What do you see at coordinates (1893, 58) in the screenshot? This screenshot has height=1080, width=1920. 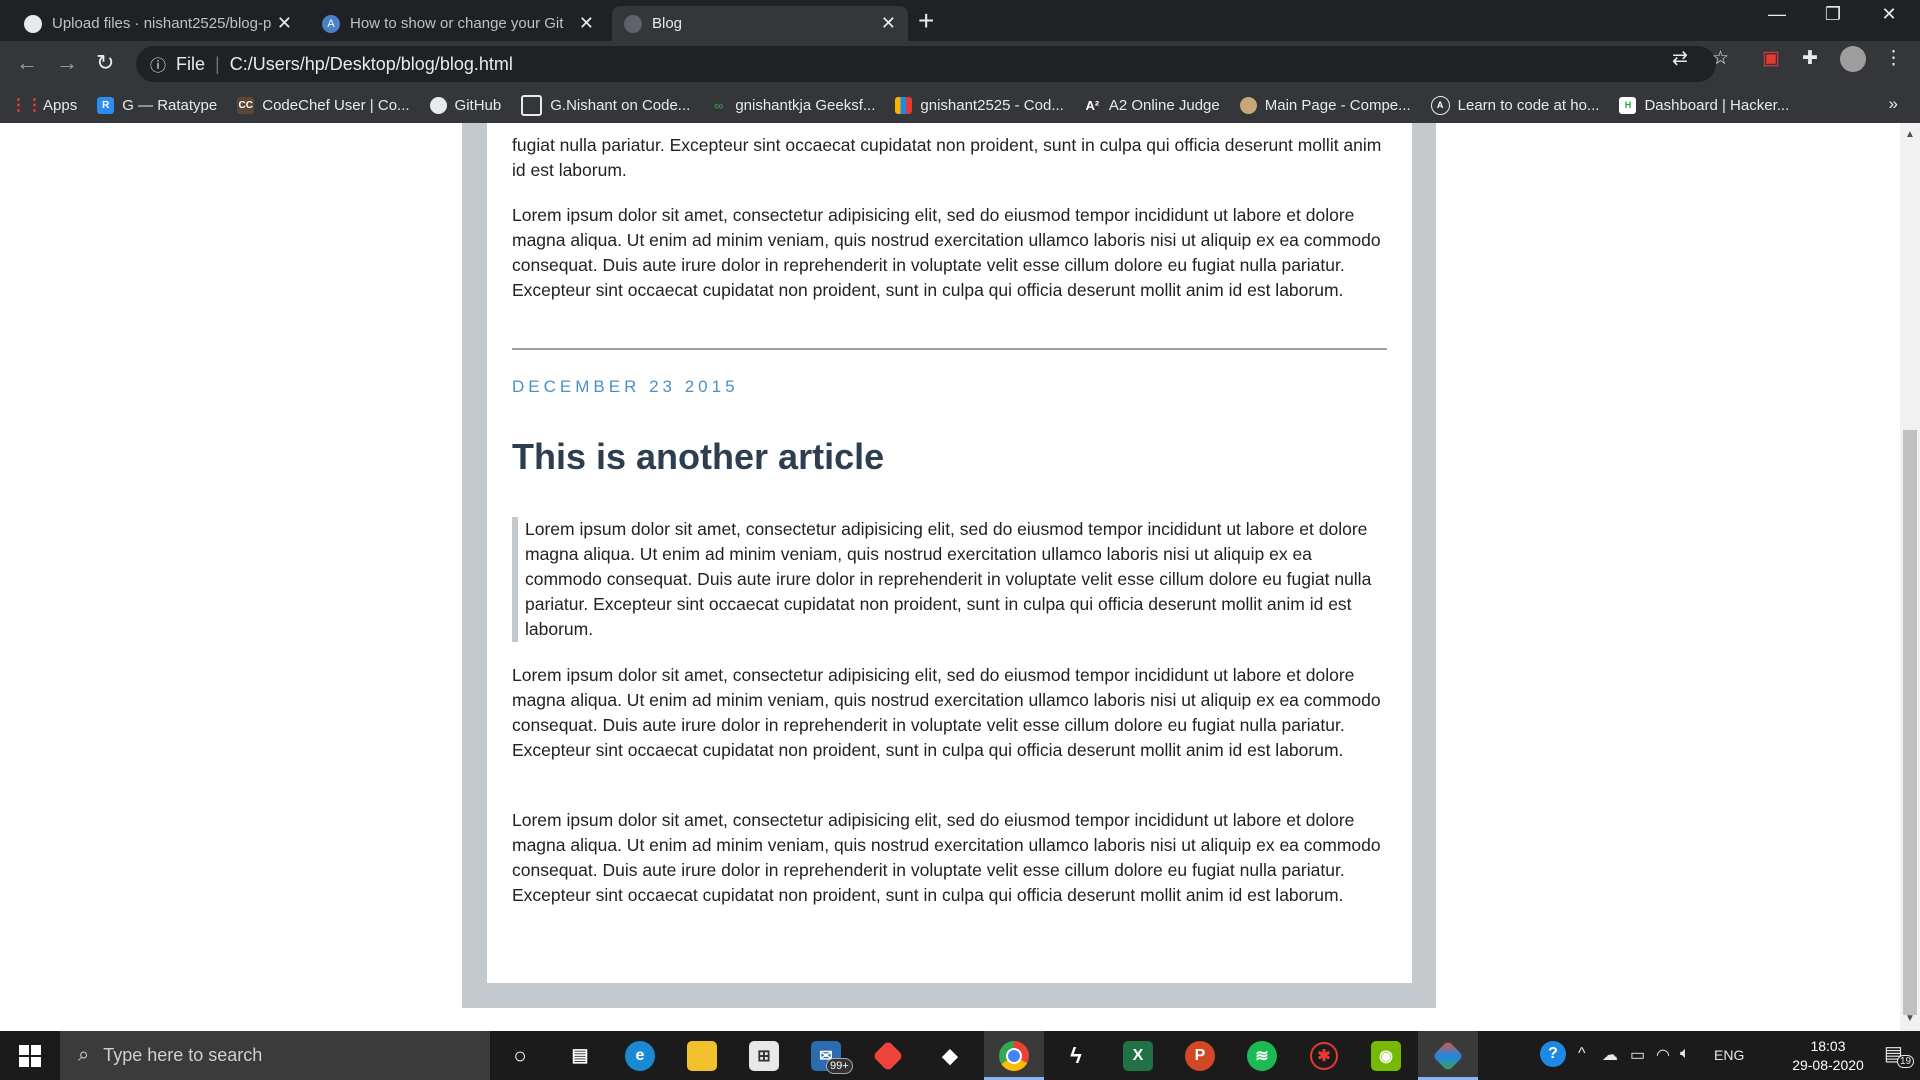 I see `menu-kebab-icon: ⋮` at bounding box center [1893, 58].